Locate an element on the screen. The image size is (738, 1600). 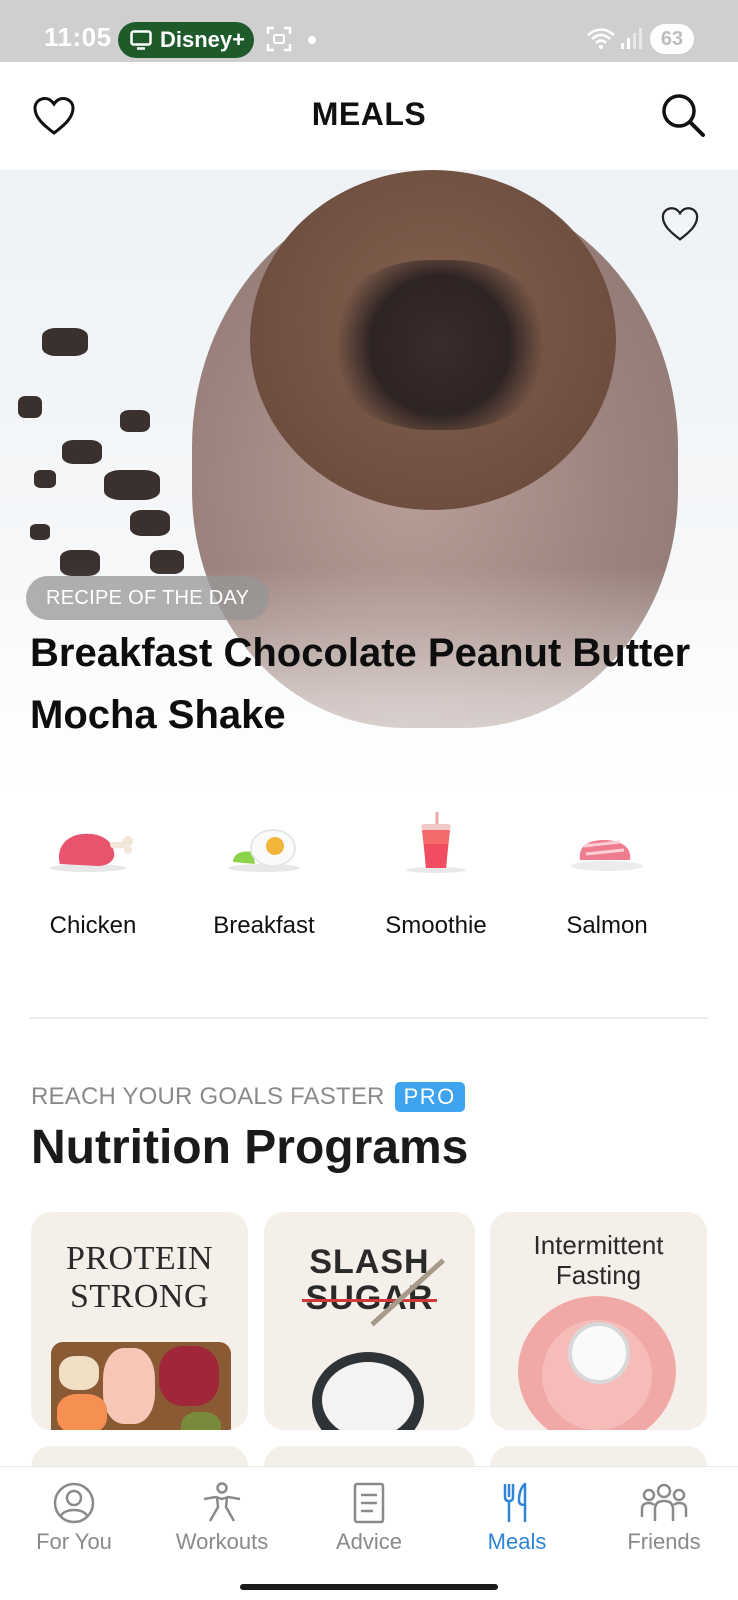
cocoa-nibs-topping is located at coordinates (440, 345).